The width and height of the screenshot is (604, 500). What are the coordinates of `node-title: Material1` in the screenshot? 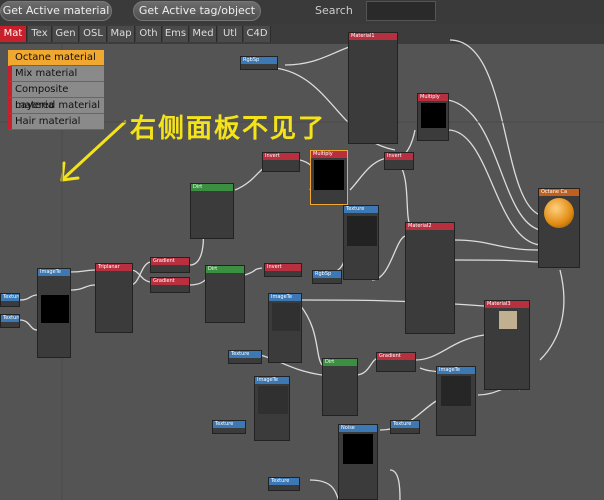 It's located at (373, 36).